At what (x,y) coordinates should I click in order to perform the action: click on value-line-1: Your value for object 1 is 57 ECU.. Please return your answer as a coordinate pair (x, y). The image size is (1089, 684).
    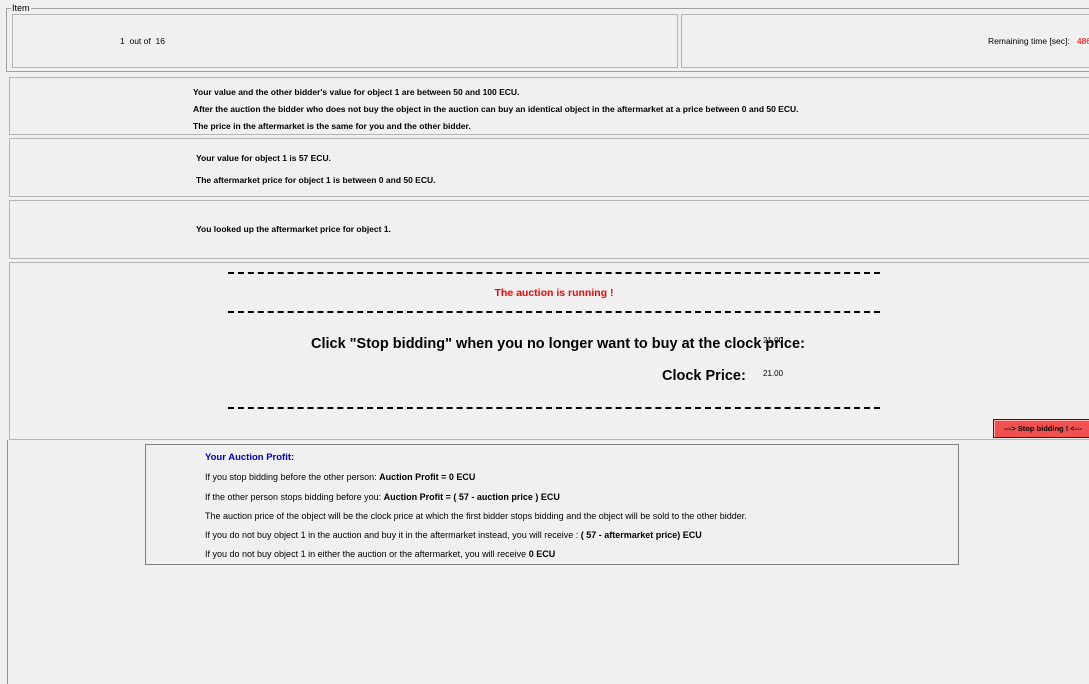
    Looking at the image, I should click on (263, 158).